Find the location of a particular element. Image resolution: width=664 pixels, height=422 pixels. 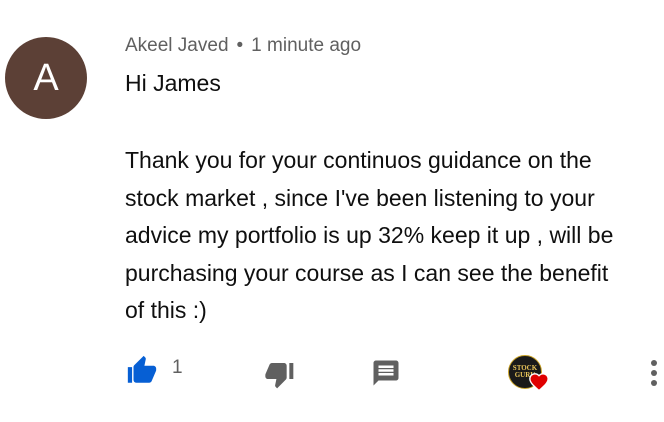

more-options-button is located at coordinates (654, 373).